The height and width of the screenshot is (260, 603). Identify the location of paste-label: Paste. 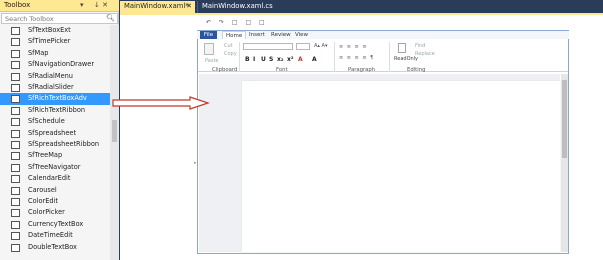
(212, 61).